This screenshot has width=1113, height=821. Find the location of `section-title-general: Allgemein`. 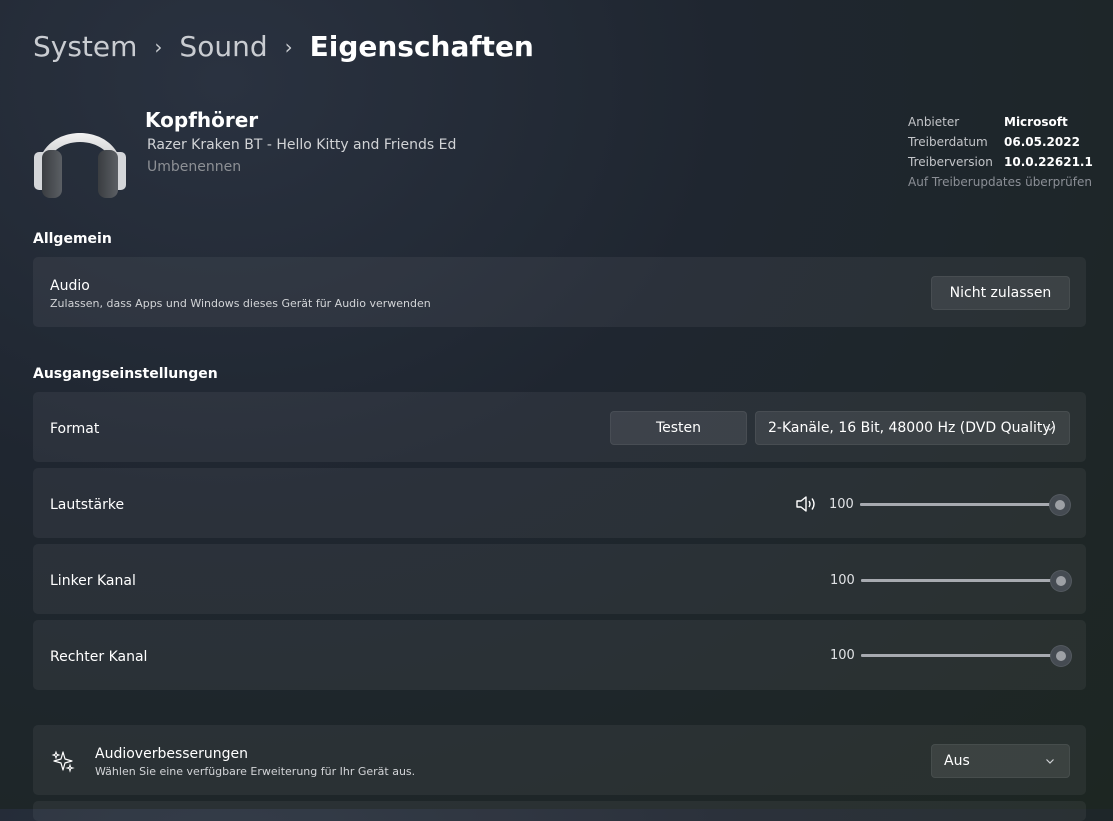

section-title-general: Allgemein is located at coordinates (72, 239).